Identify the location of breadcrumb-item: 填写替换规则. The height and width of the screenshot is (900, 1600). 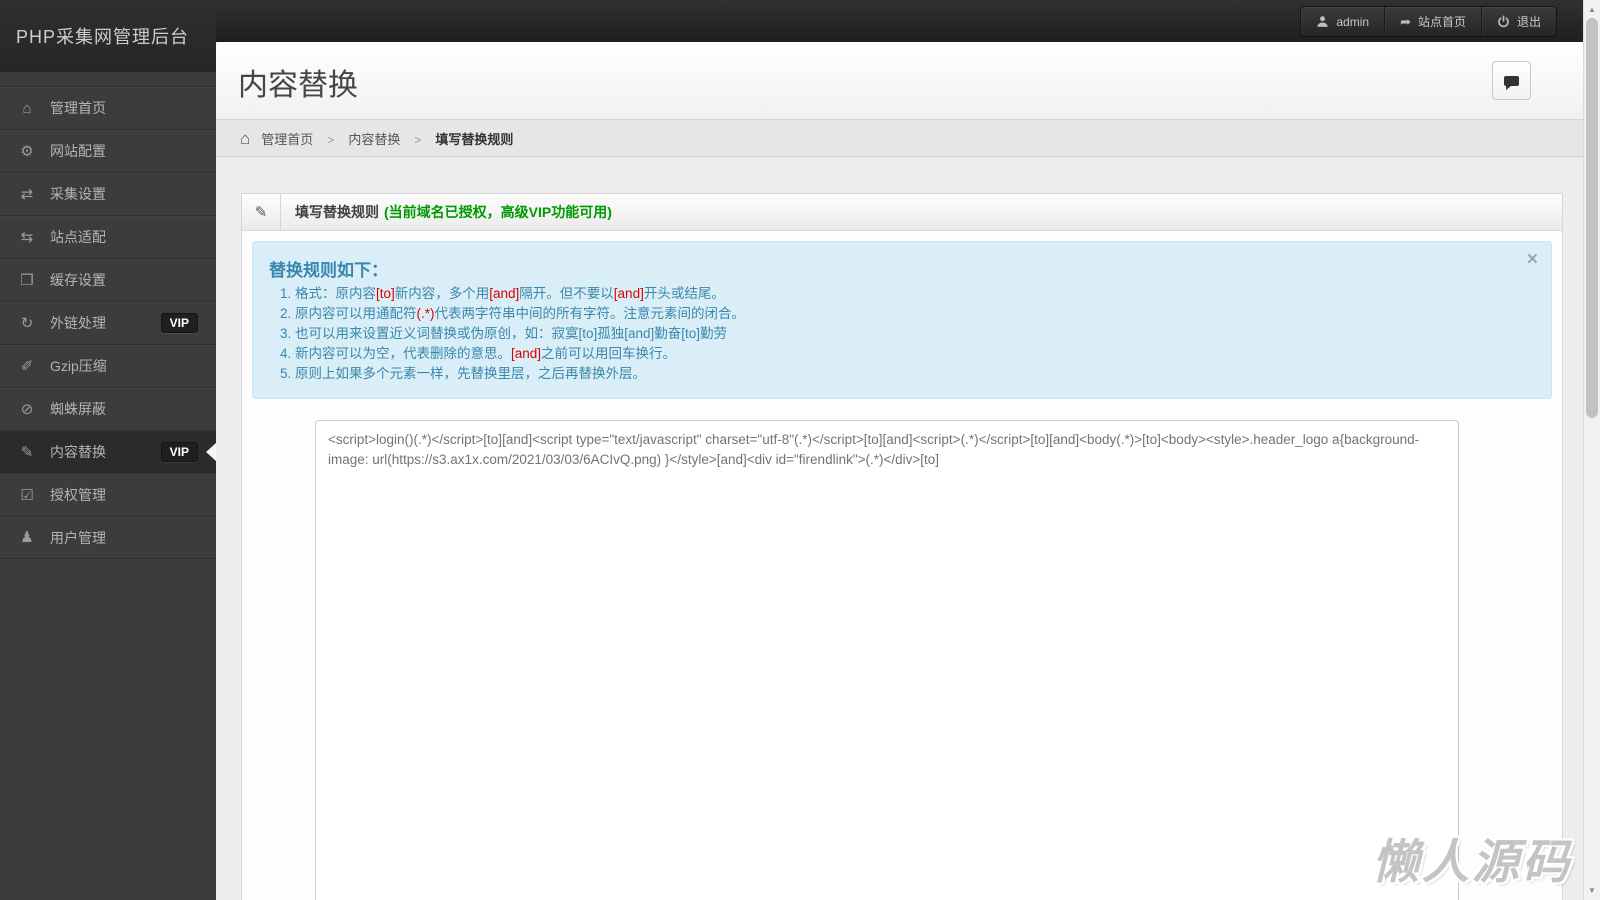
(474, 139).